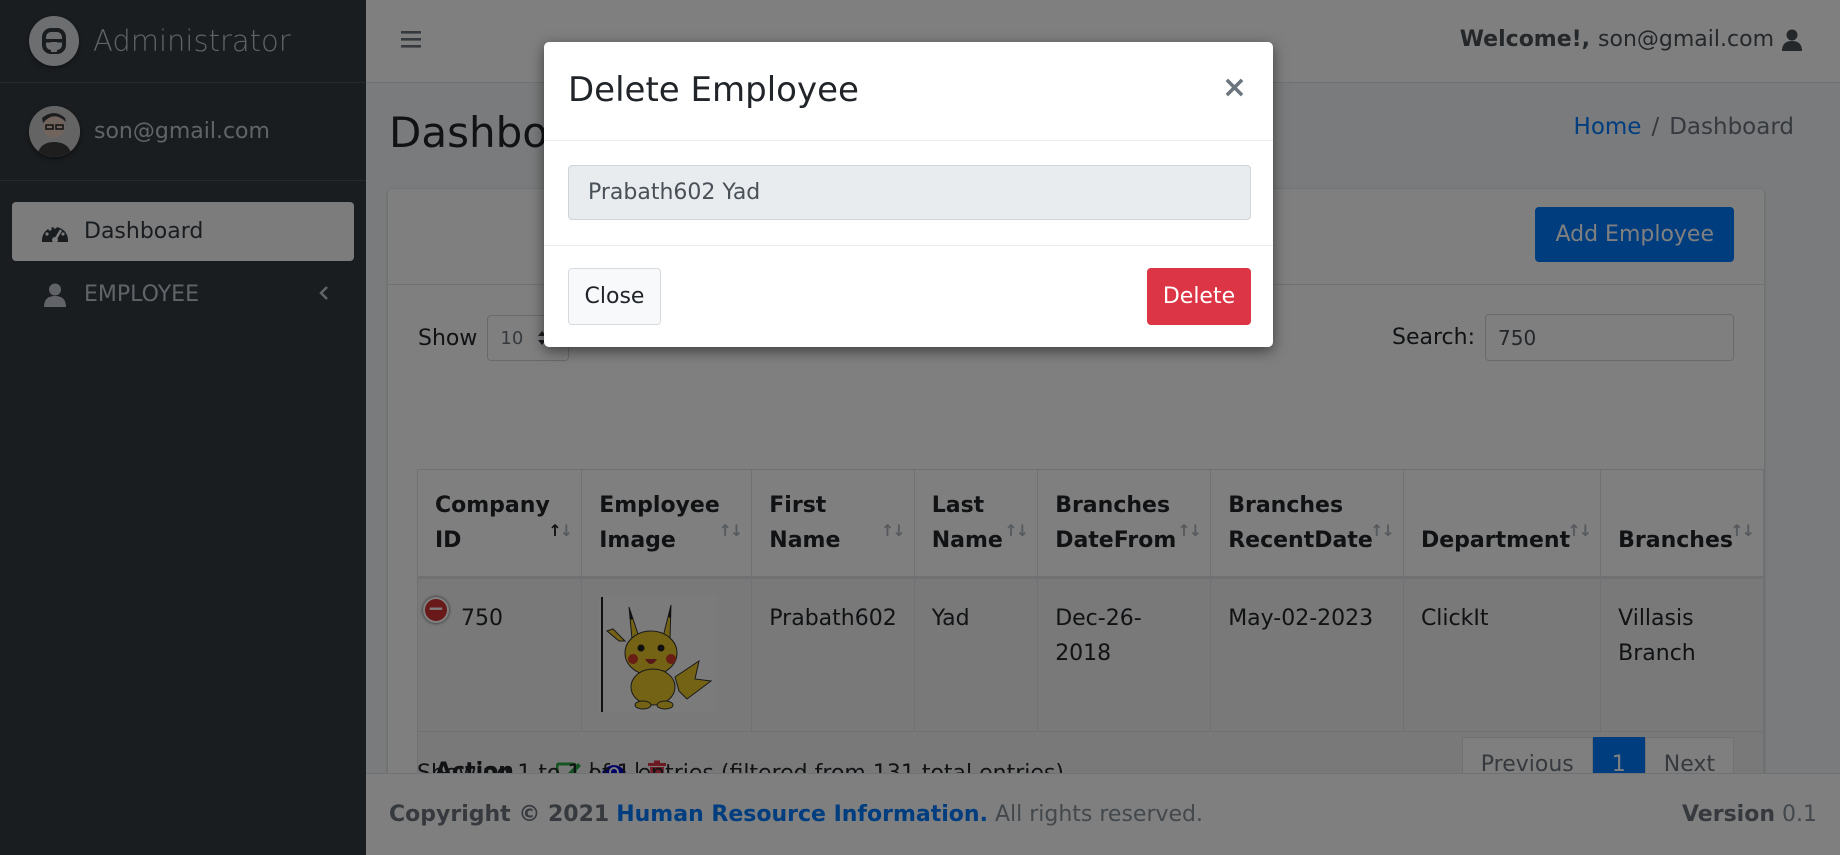 This screenshot has height=855, width=1840. What do you see at coordinates (713, 90) in the screenshot?
I see `modal-title: Delete Employee` at bounding box center [713, 90].